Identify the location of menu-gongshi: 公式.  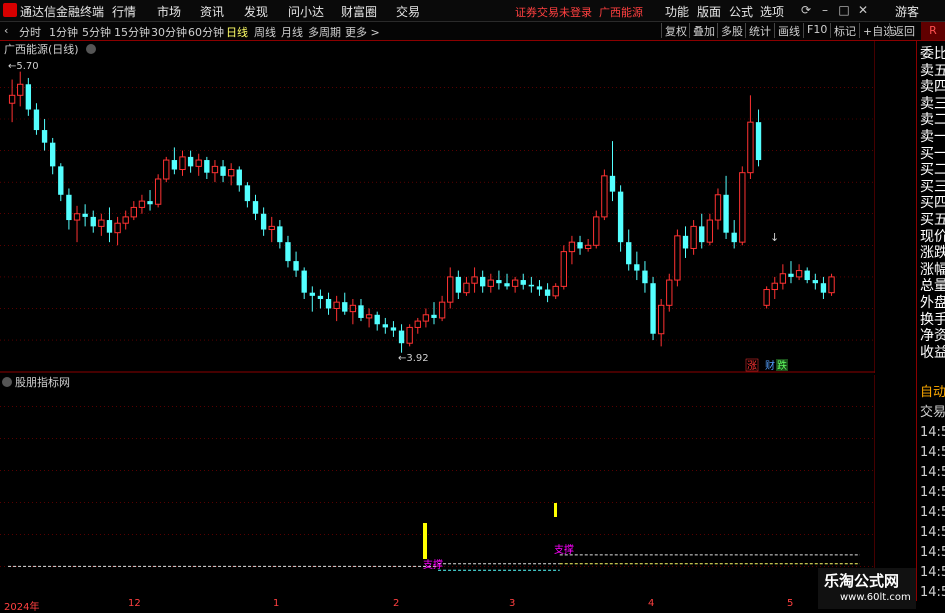
(741, 11).